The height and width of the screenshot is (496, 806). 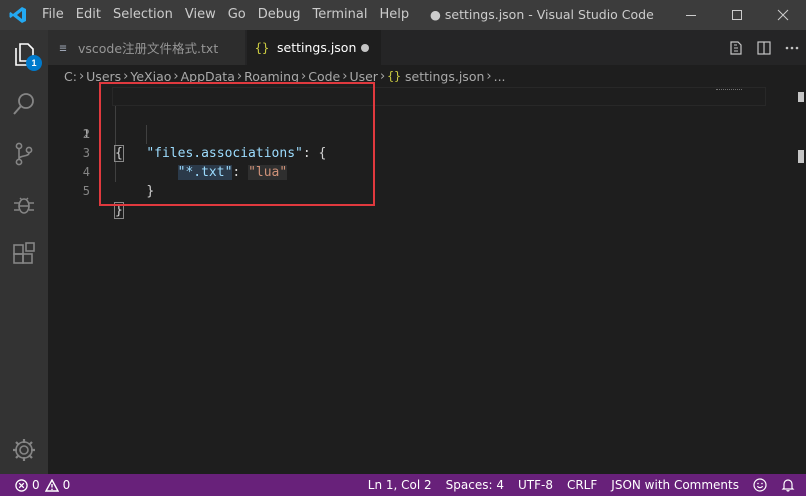 I want to click on code-line-4: 4 }, so click(x=383, y=171).